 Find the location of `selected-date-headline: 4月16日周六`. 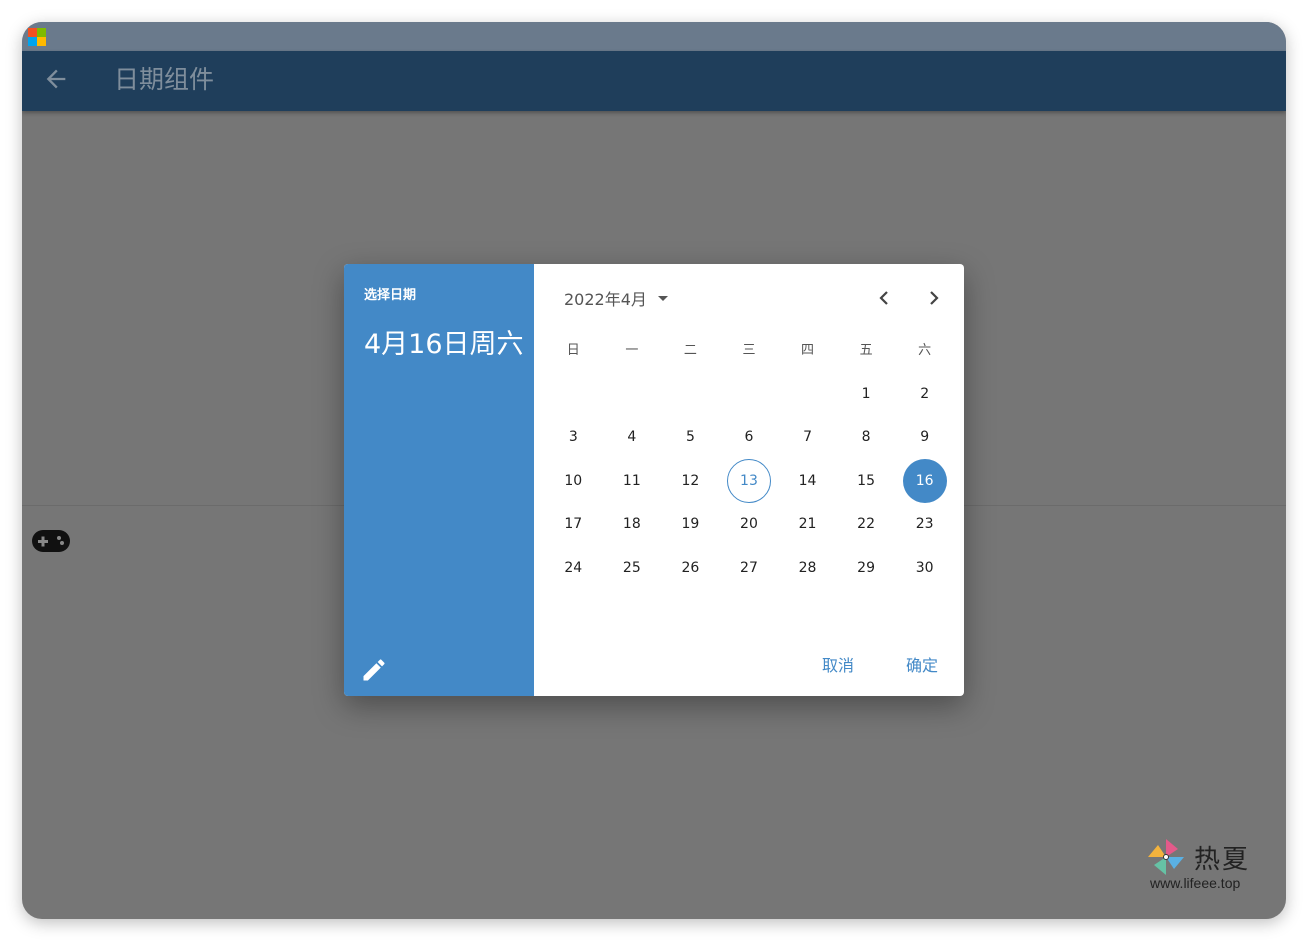

selected-date-headline: 4月16日周六 is located at coordinates (444, 344).